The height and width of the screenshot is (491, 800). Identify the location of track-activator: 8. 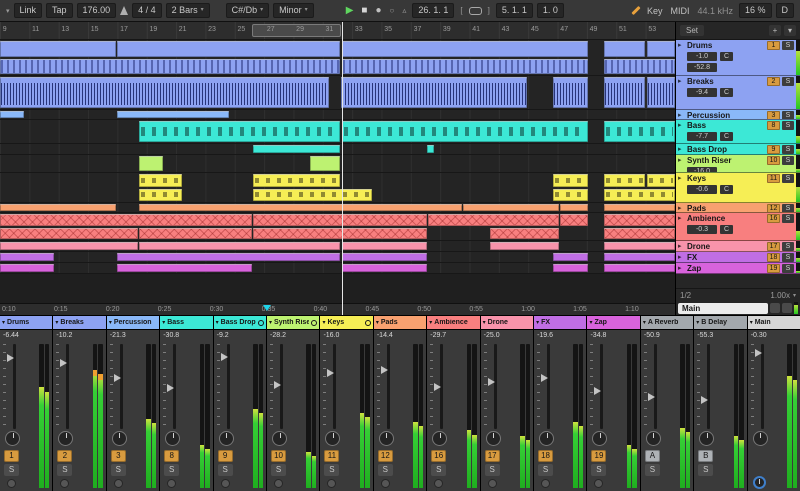
(773, 125).